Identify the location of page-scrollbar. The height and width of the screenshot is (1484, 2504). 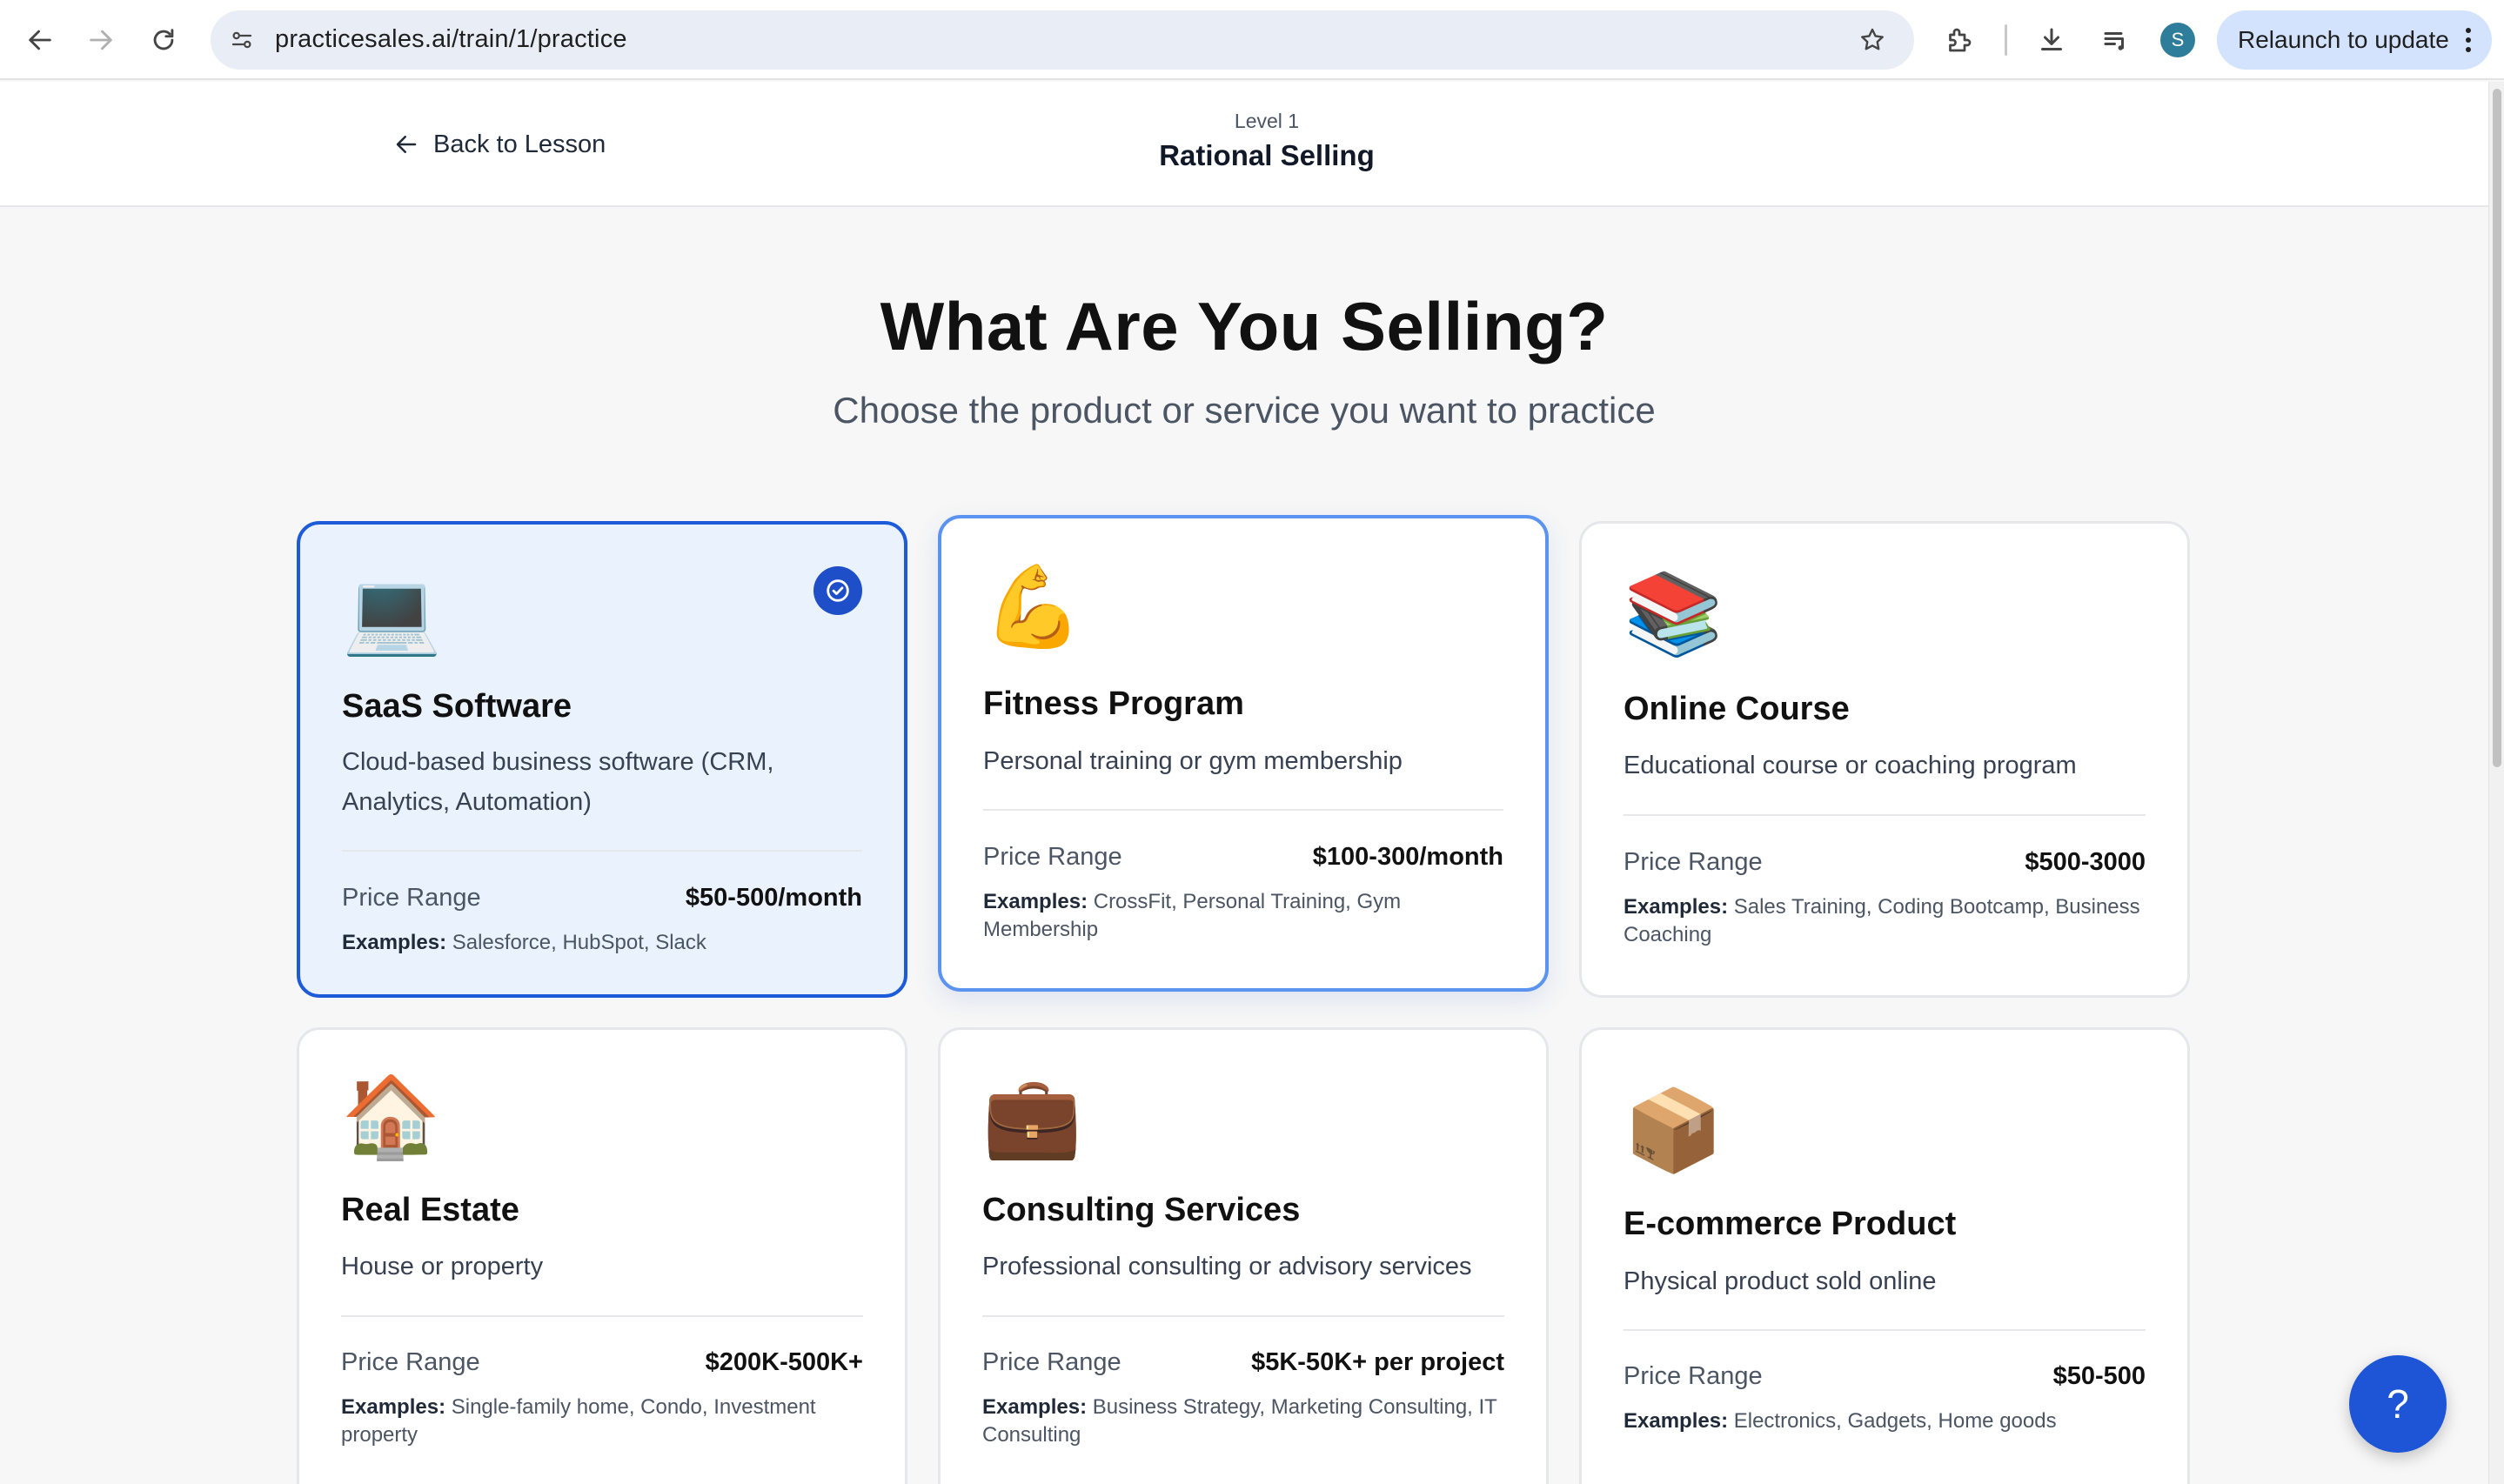
(2496, 783).